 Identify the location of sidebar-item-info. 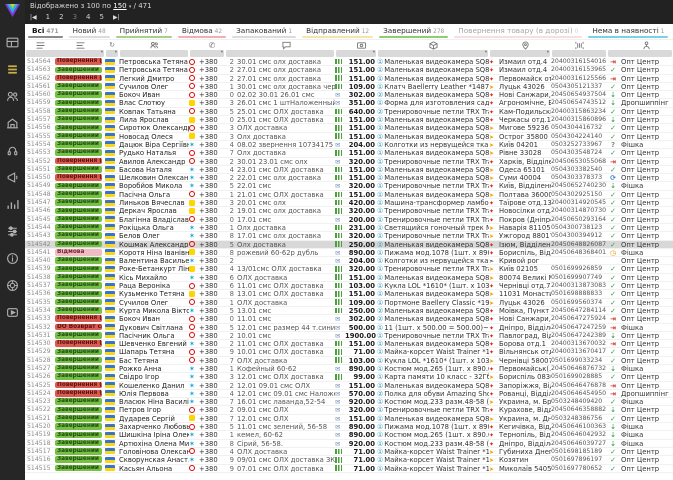
(12, 258).